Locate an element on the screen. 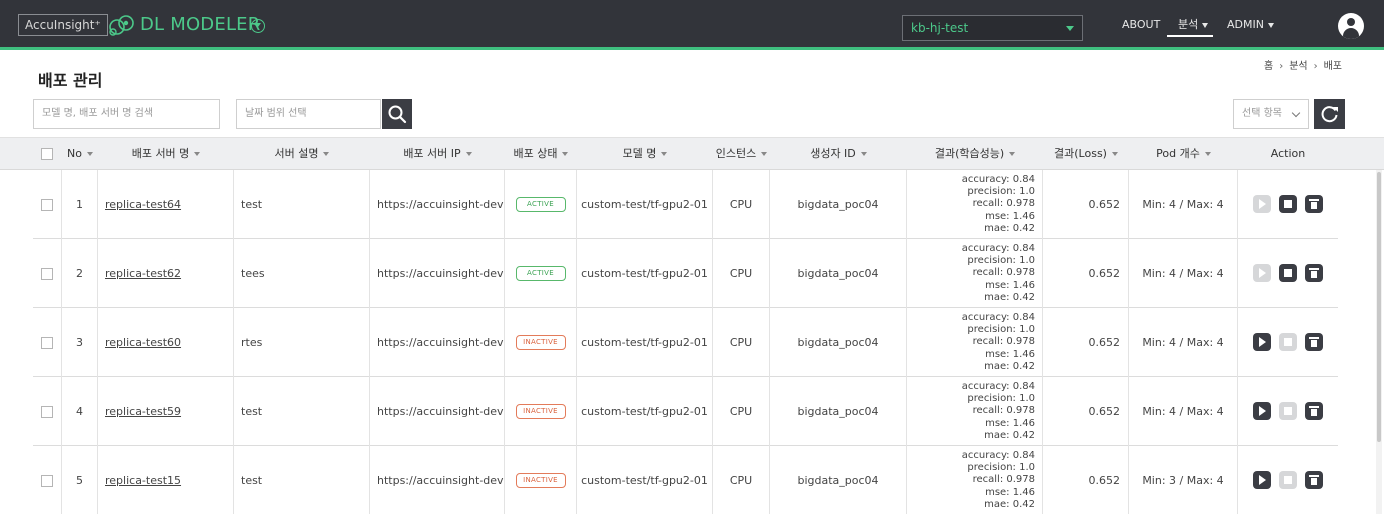 The height and width of the screenshot is (514, 1384). cell-status: INACTIVE is located at coordinates (541, 480).